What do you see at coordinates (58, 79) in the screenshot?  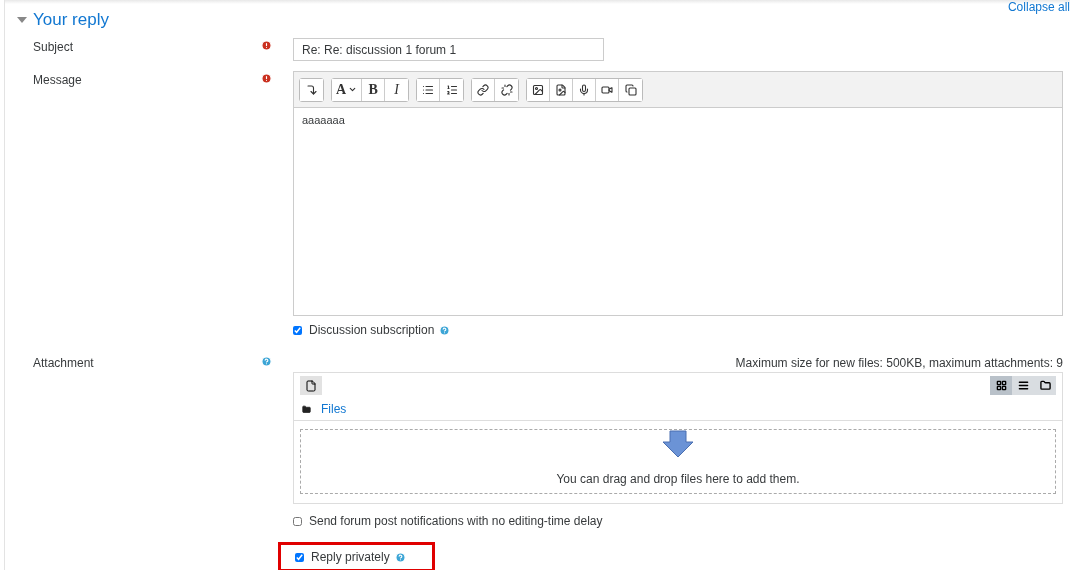 I see `field-label: Message` at bounding box center [58, 79].